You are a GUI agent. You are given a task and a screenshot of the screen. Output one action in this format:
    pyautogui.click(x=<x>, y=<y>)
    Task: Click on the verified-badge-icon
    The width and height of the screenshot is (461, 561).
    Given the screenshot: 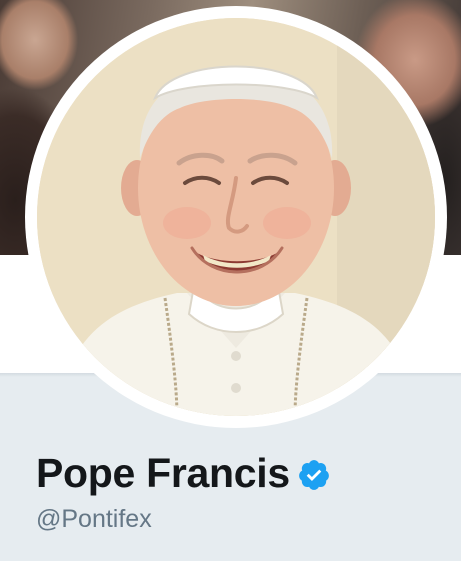 What is the action you would take?
    pyautogui.click(x=314, y=475)
    